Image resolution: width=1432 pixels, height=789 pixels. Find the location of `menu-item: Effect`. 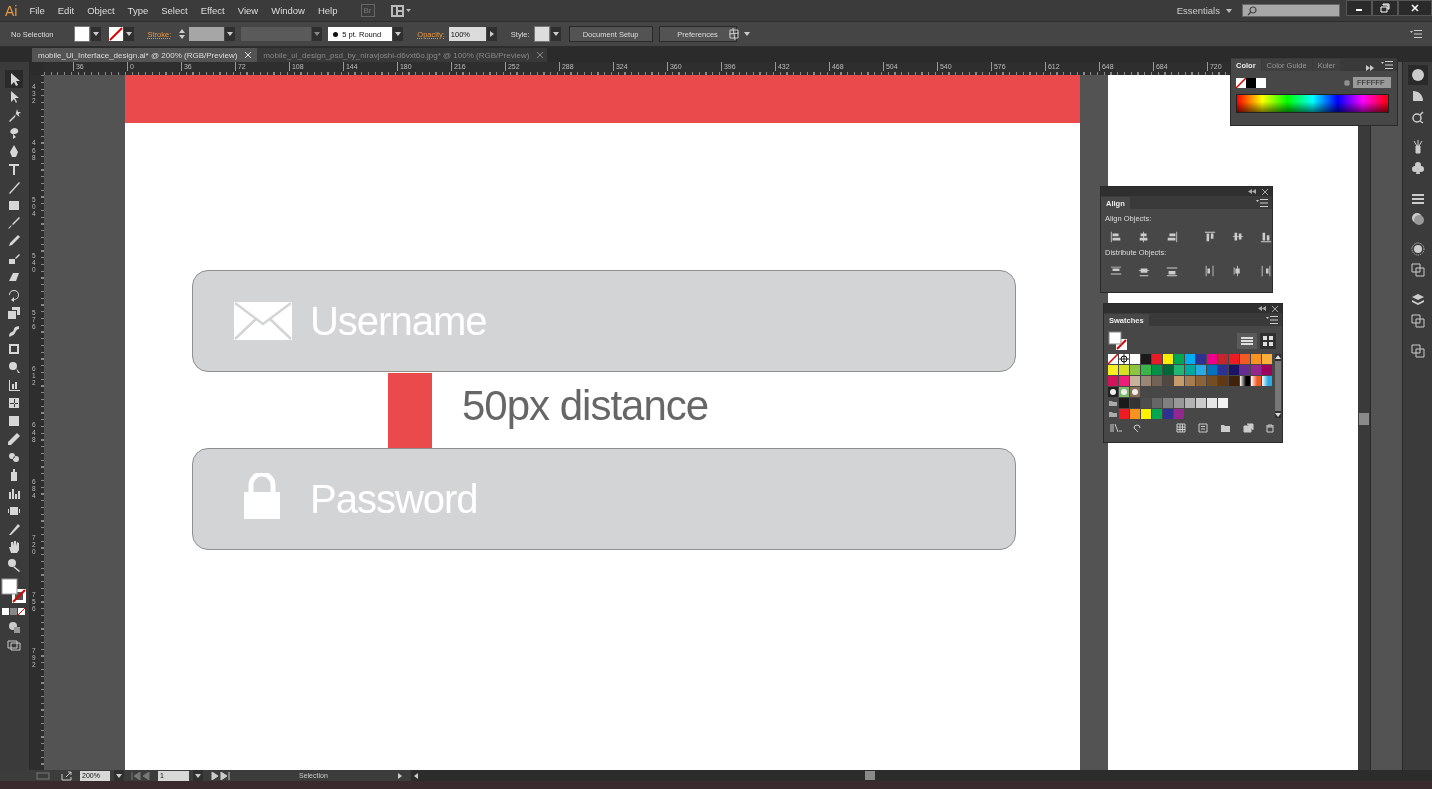

menu-item: Effect is located at coordinates (212, 10).